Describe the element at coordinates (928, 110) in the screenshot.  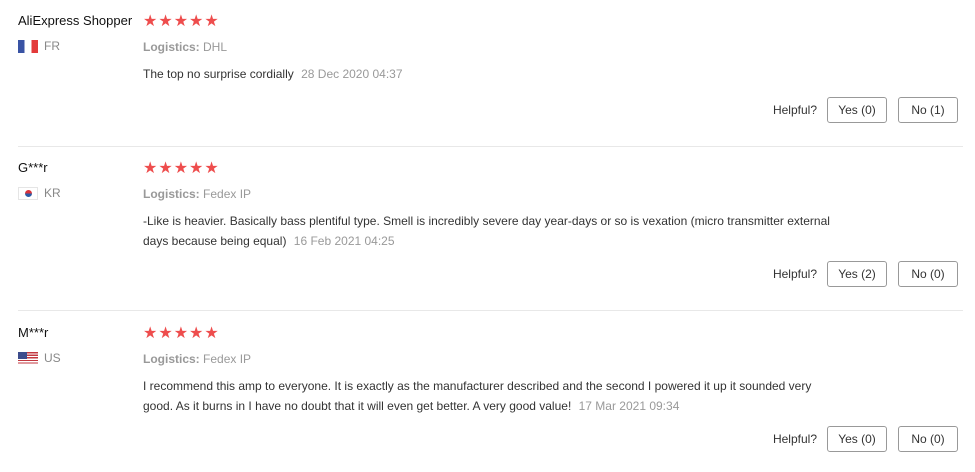
I see `helpful-no-button: No (1)` at that location.